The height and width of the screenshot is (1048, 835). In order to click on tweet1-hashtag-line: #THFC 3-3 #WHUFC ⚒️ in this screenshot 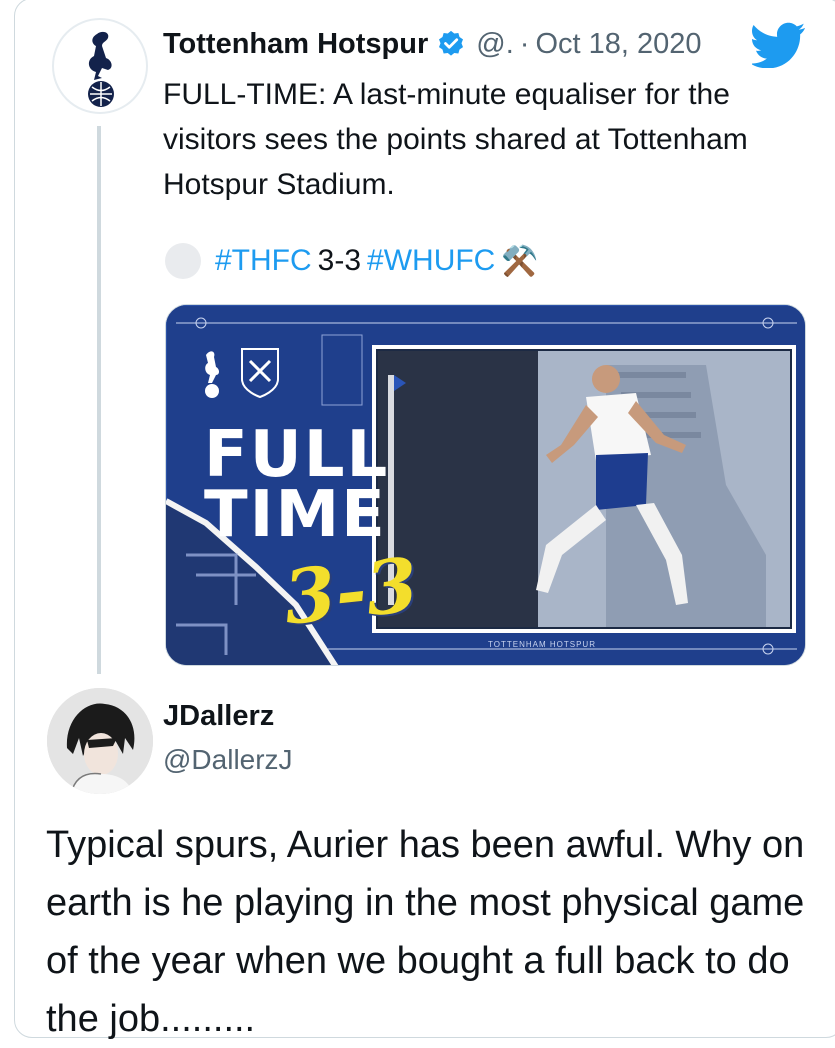, I will do `click(352, 261)`.